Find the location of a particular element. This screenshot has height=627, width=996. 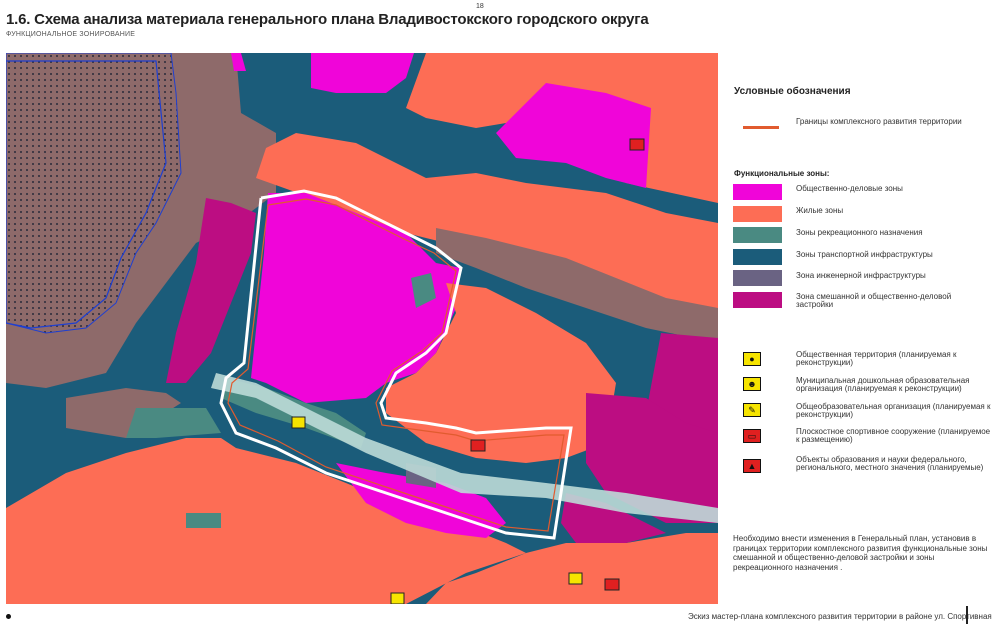

map-icon-school is located at coordinates (575, 578).